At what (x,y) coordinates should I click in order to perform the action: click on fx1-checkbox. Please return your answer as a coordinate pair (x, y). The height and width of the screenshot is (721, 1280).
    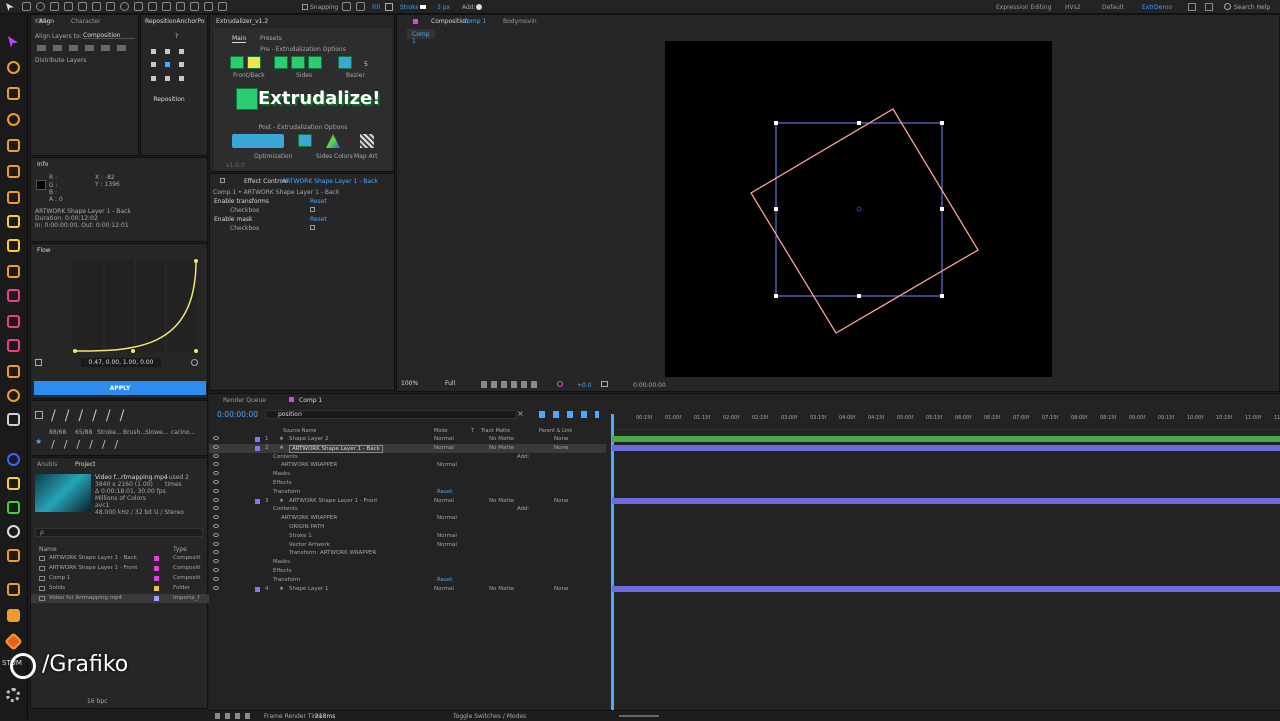
    Looking at the image, I should click on (312, 209).